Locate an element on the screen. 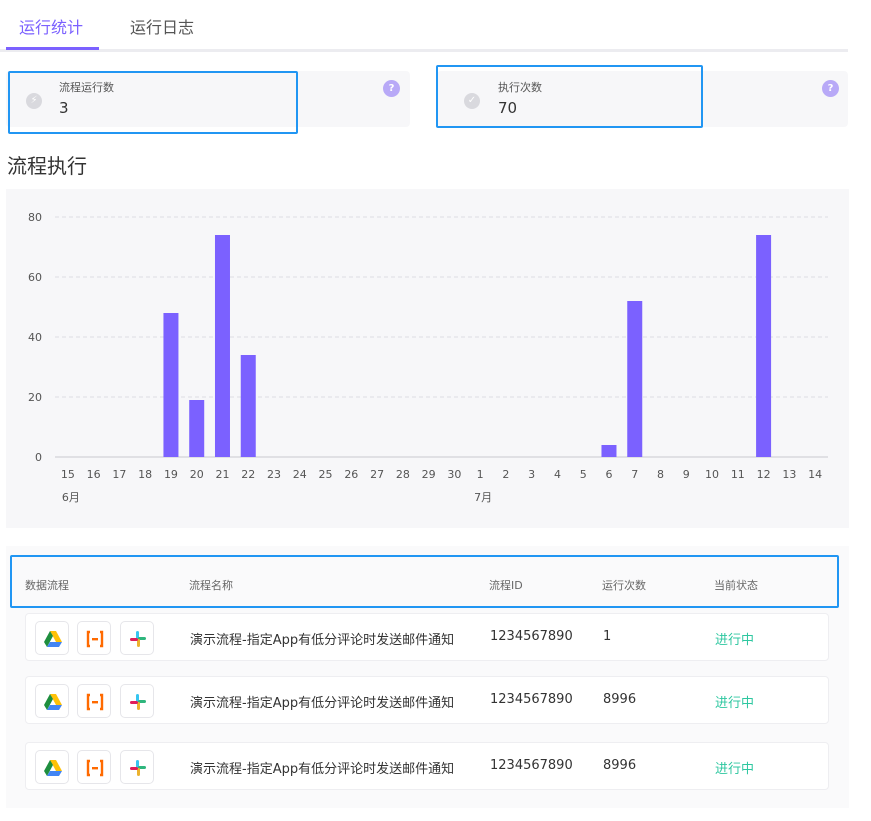  x-tick-label: 16 is located at coordinates (94, 474).